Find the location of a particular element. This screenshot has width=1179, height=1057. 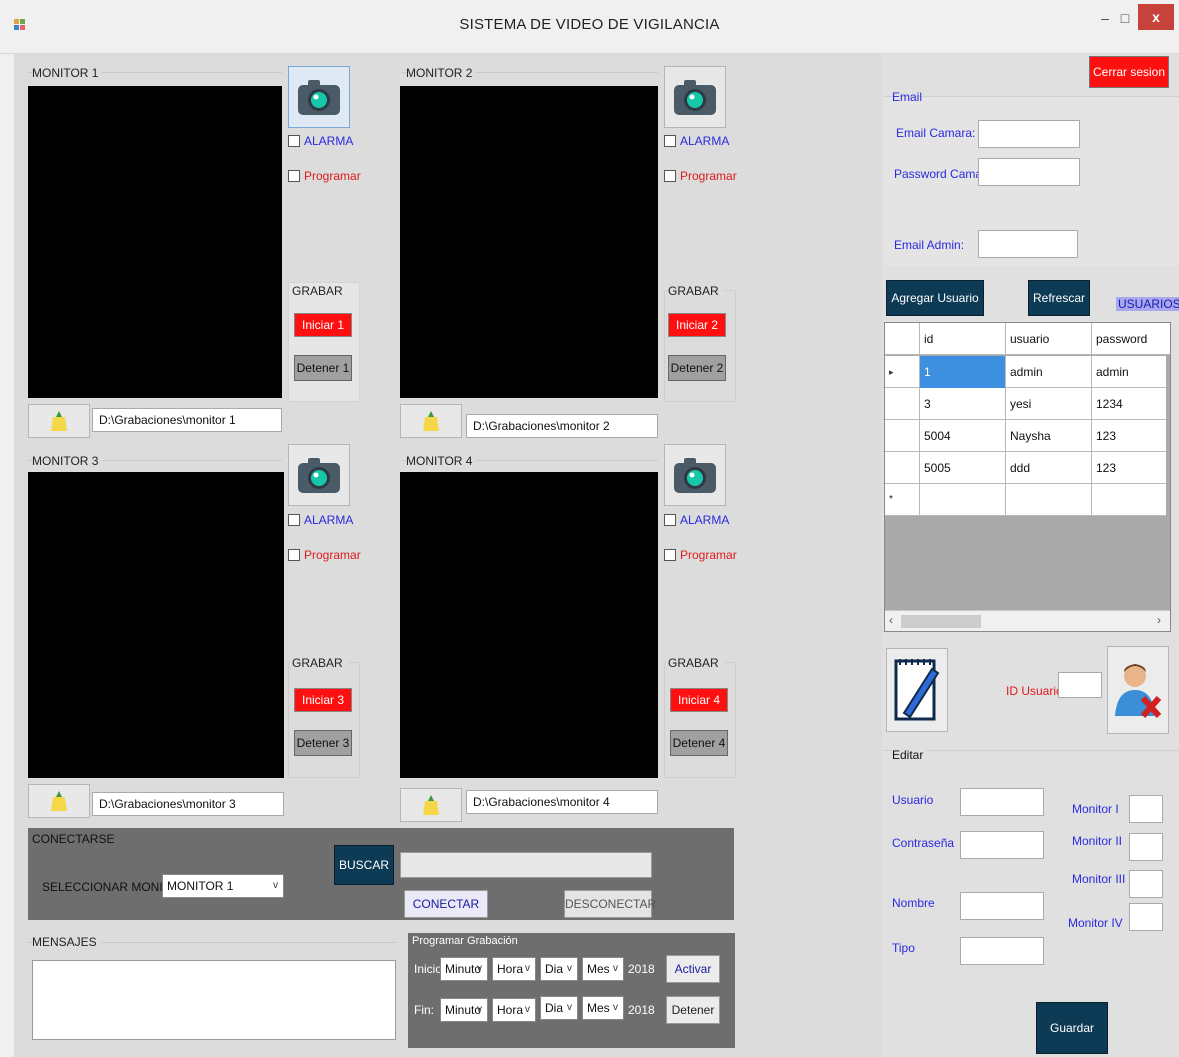

grid-cell-password is located at coordinates (1131, 500).